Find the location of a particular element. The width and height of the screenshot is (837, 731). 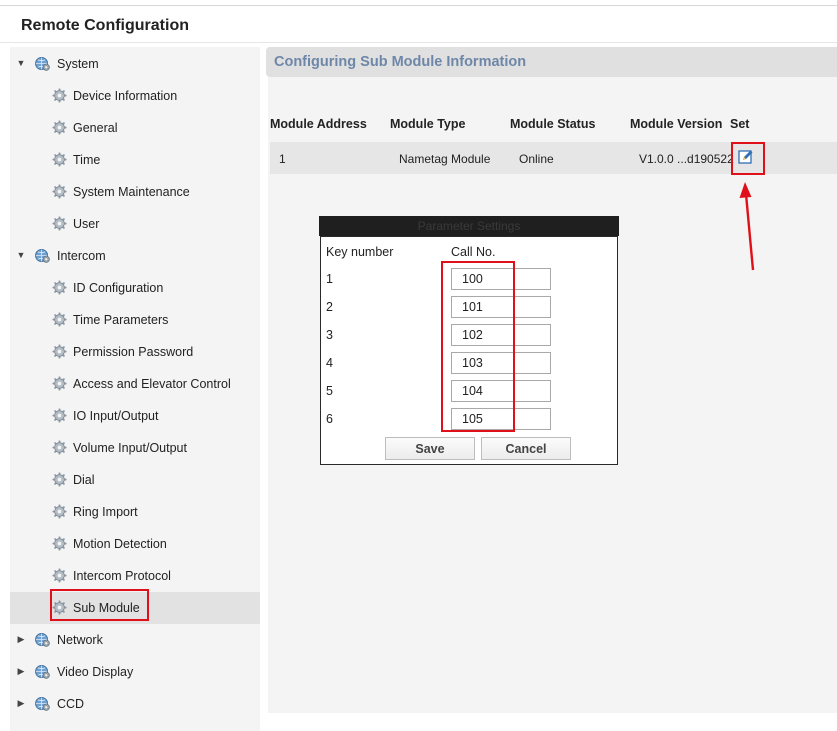

dialog-titlebar: Parameter Settings is located at coordinates (469, 226).